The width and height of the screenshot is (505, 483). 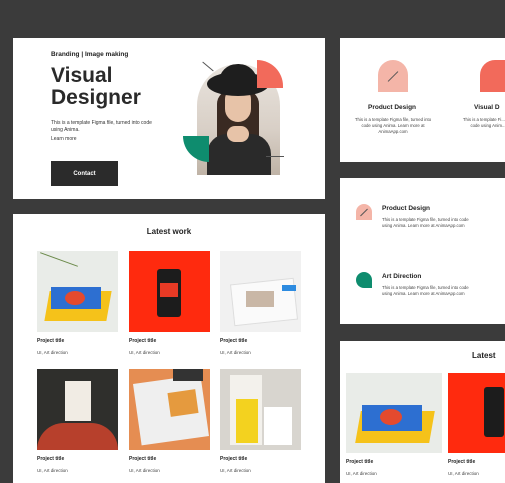 I want to click on hero-eyebrow: Branding | Image making, so click(x=90, y=54).